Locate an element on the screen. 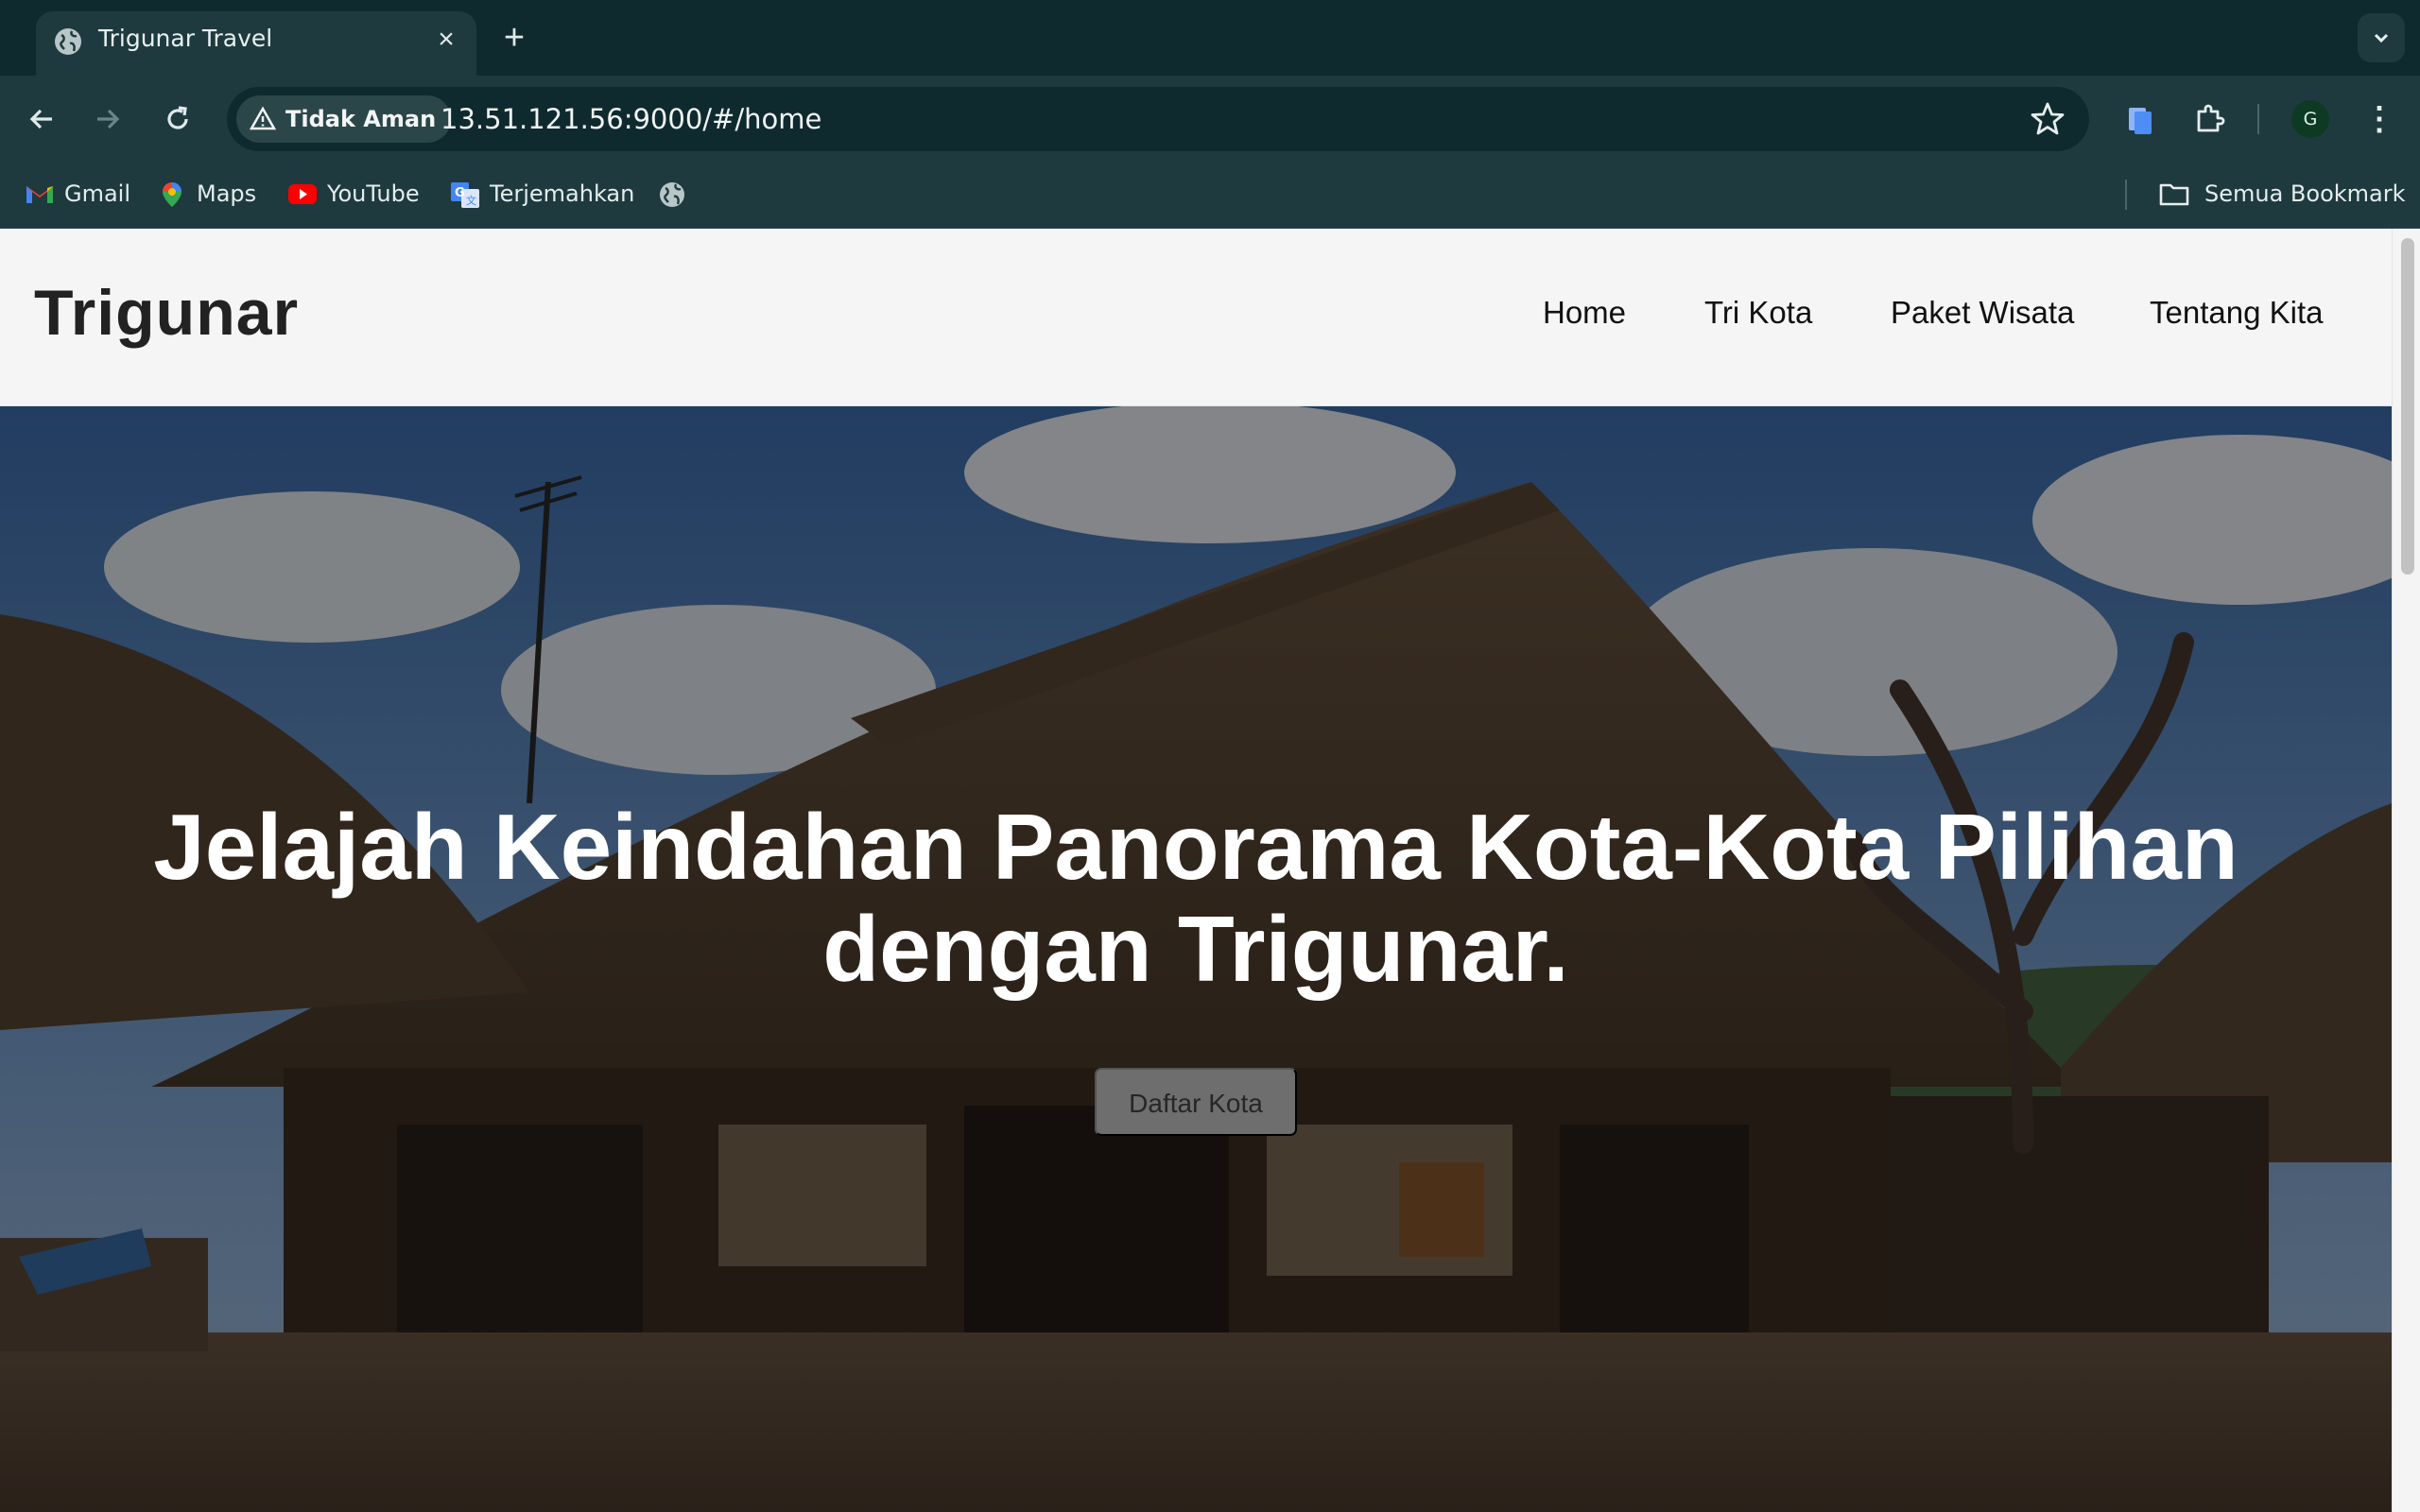 Image resolution: width=2420 pixels, height=1512 pixels. address-bar: Tidak Aman 13.51.121.56:9000/#/home is located at coordinates (1158, 119).